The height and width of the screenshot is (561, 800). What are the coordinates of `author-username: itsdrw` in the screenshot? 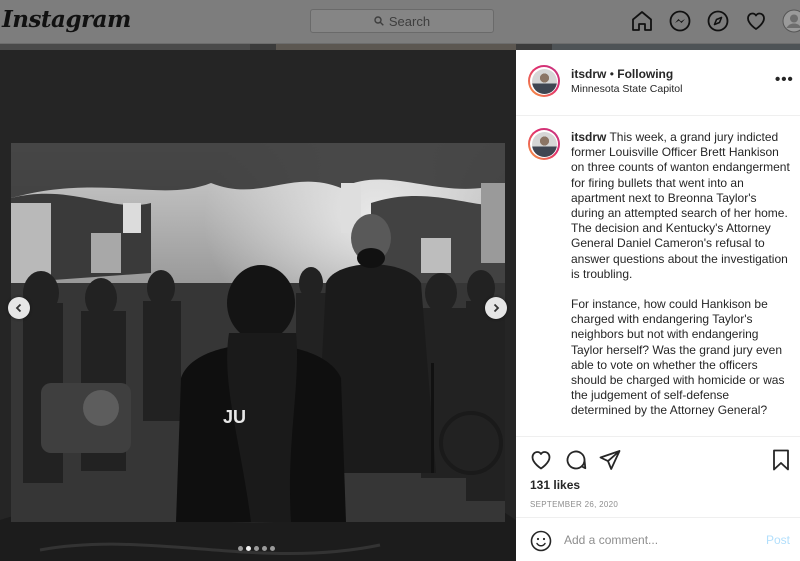 It's located at (588, 74).